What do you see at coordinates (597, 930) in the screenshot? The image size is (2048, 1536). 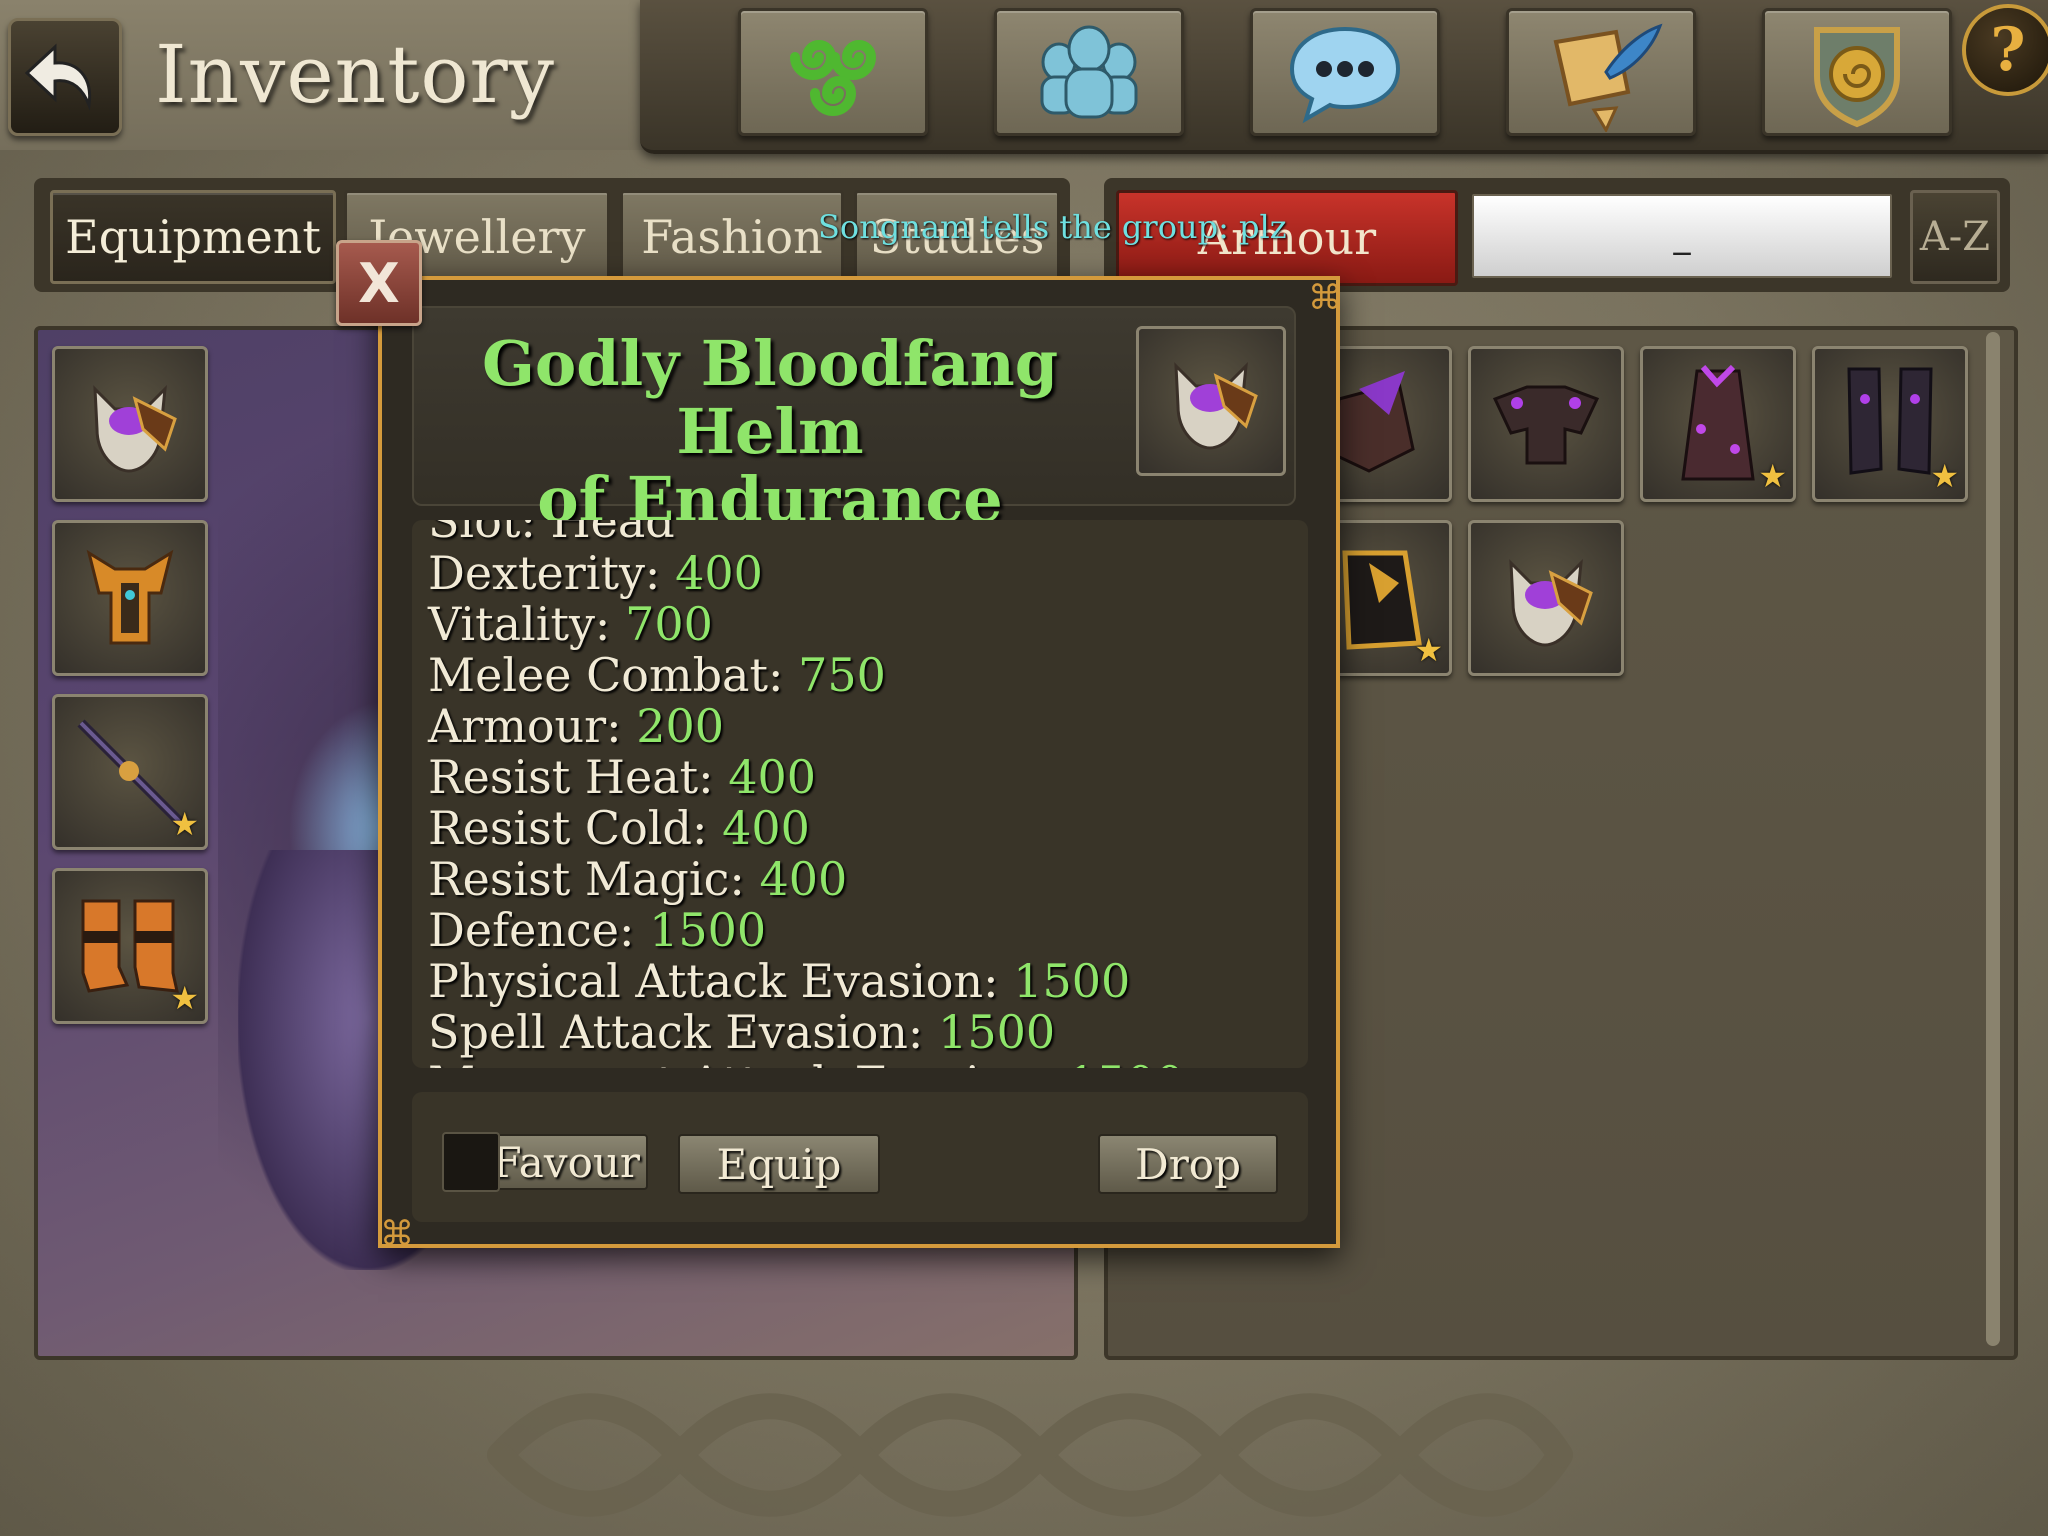 I see `stat-defence: Defence: 1500` at bounding box center [597, 930].